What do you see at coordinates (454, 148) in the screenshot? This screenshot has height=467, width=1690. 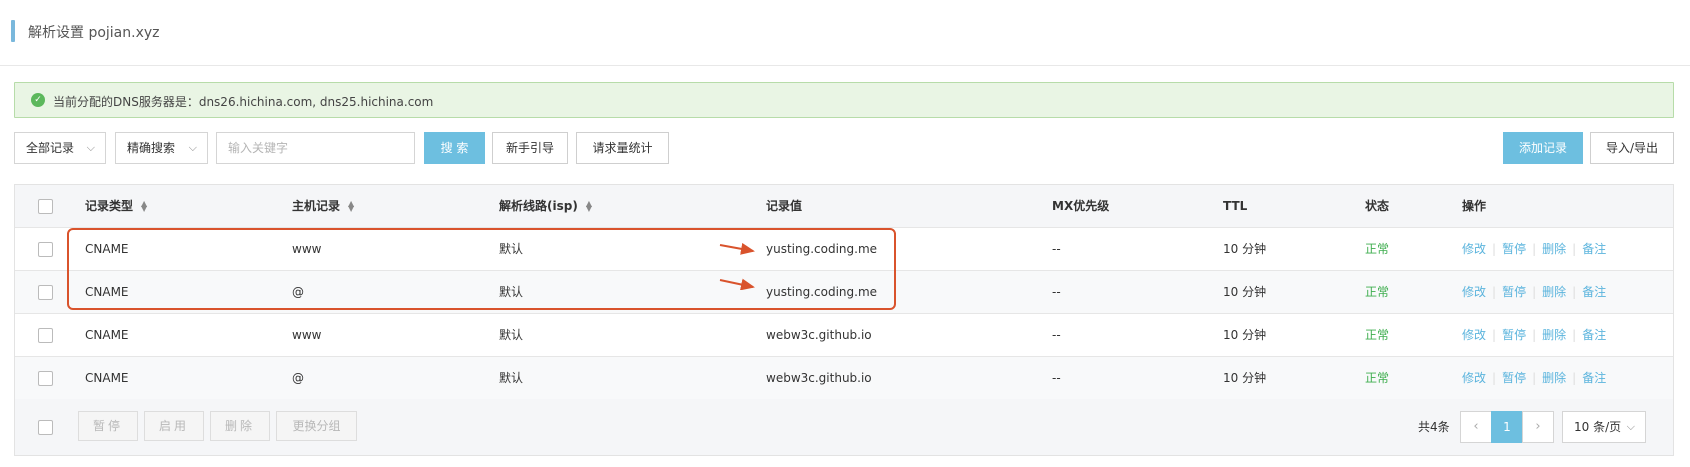 I see `search-button: 搜 索` at bounding box center [454, 148].